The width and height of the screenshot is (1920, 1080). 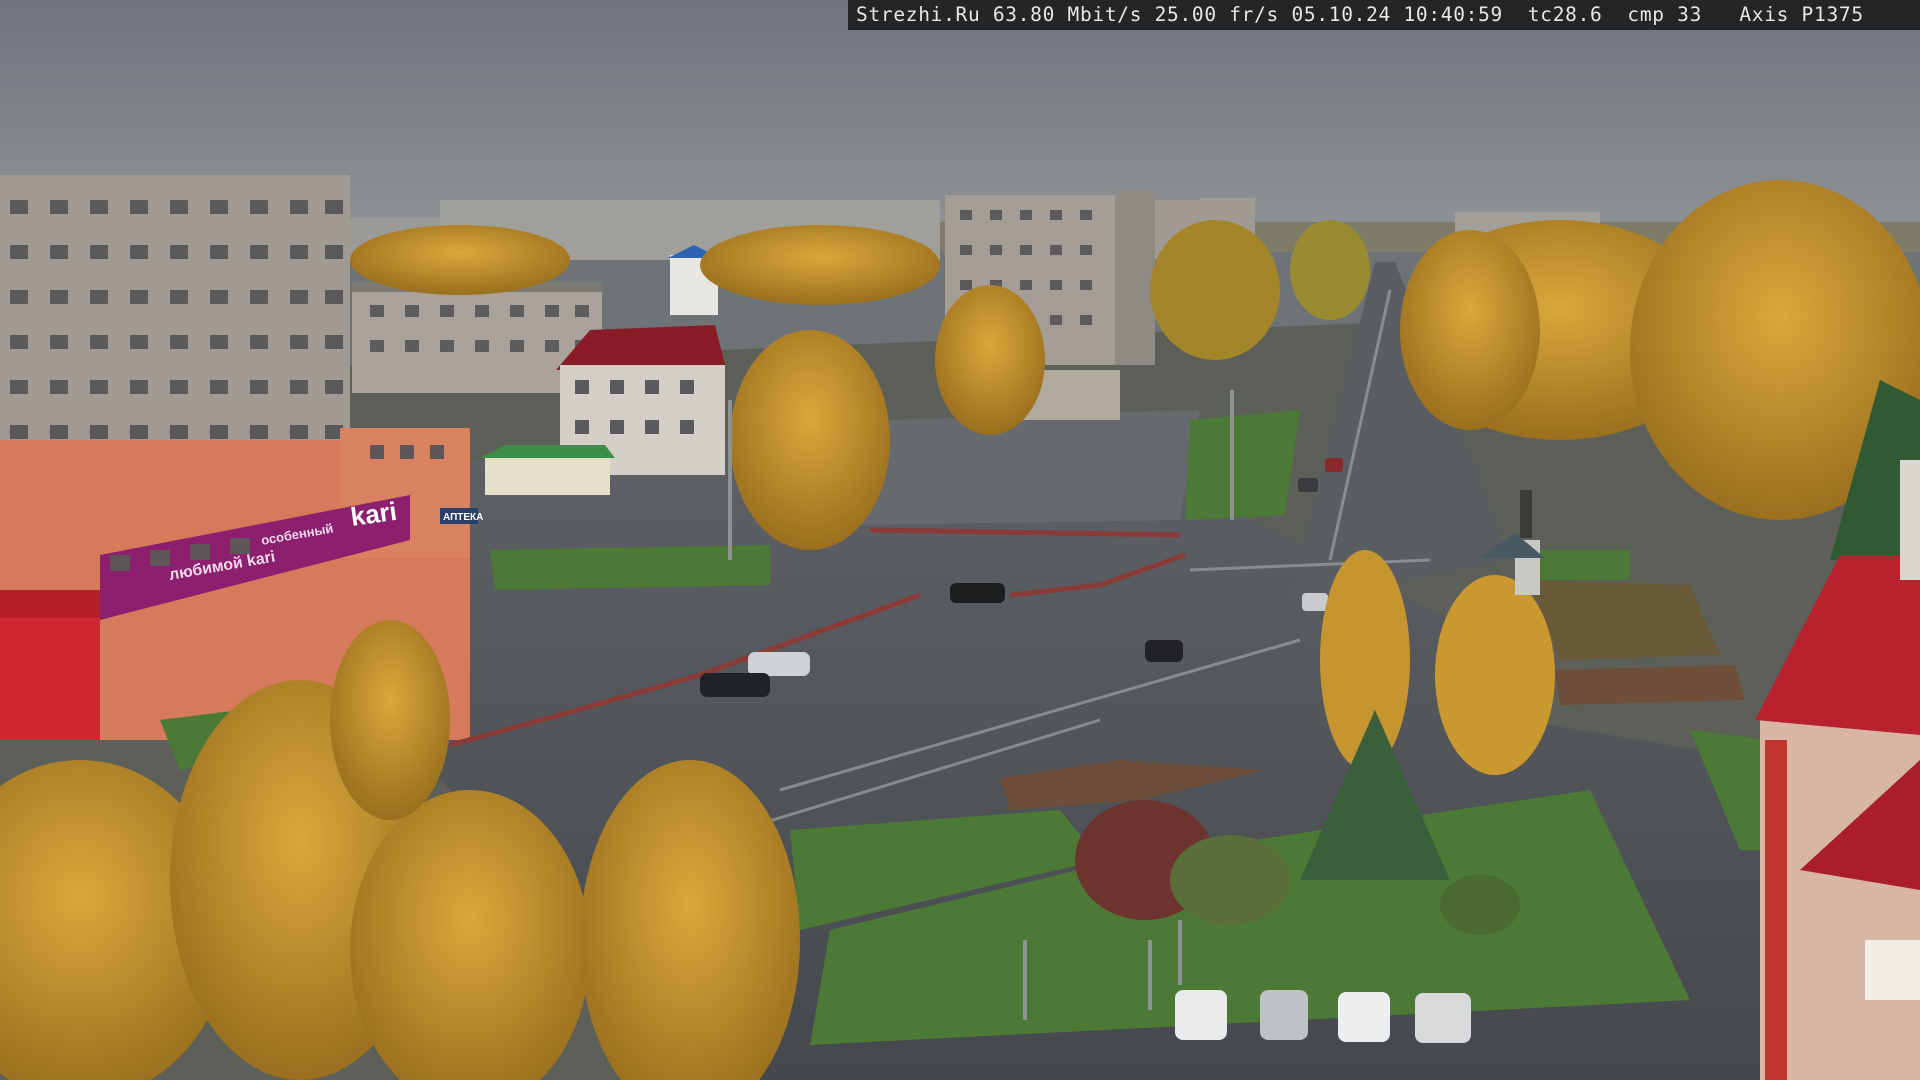 I want to click on osd-bitrate: 63.80 Mbit/s, so click(x=1067, y=14).